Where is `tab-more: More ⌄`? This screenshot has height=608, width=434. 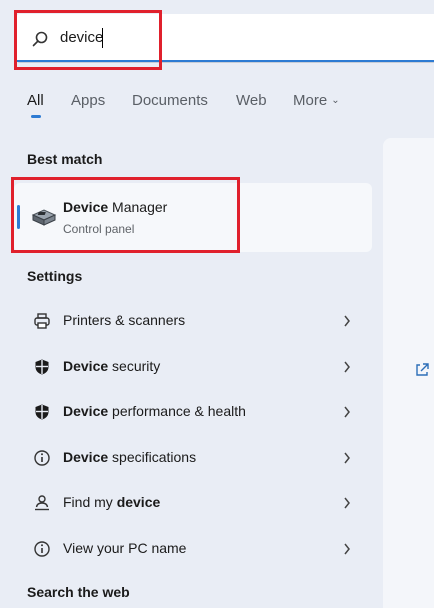 tab-more: More ⌄ is located at coordinates (316, 100).